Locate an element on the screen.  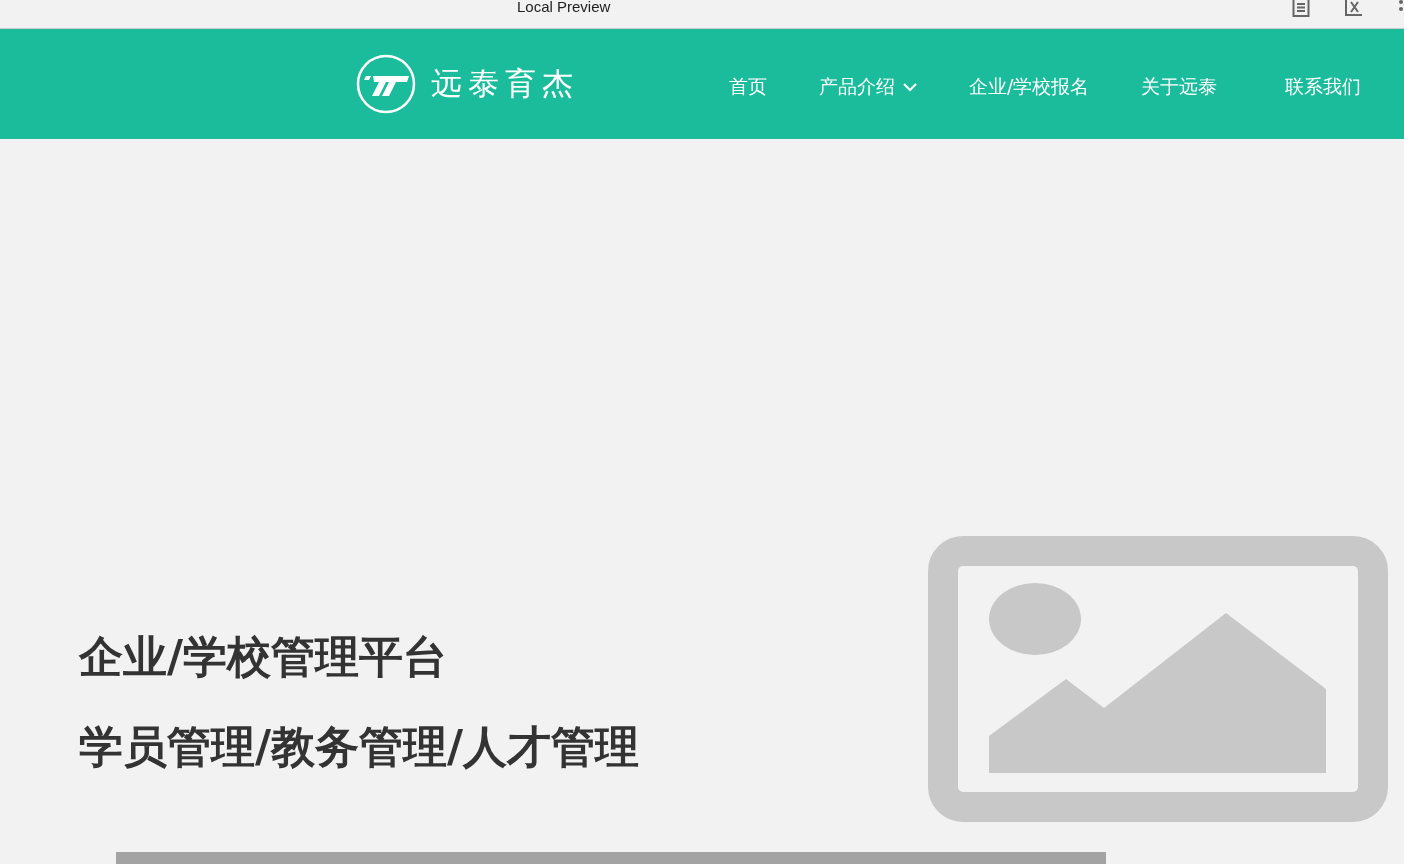
document-icon is located at coordinates (1301, 9).